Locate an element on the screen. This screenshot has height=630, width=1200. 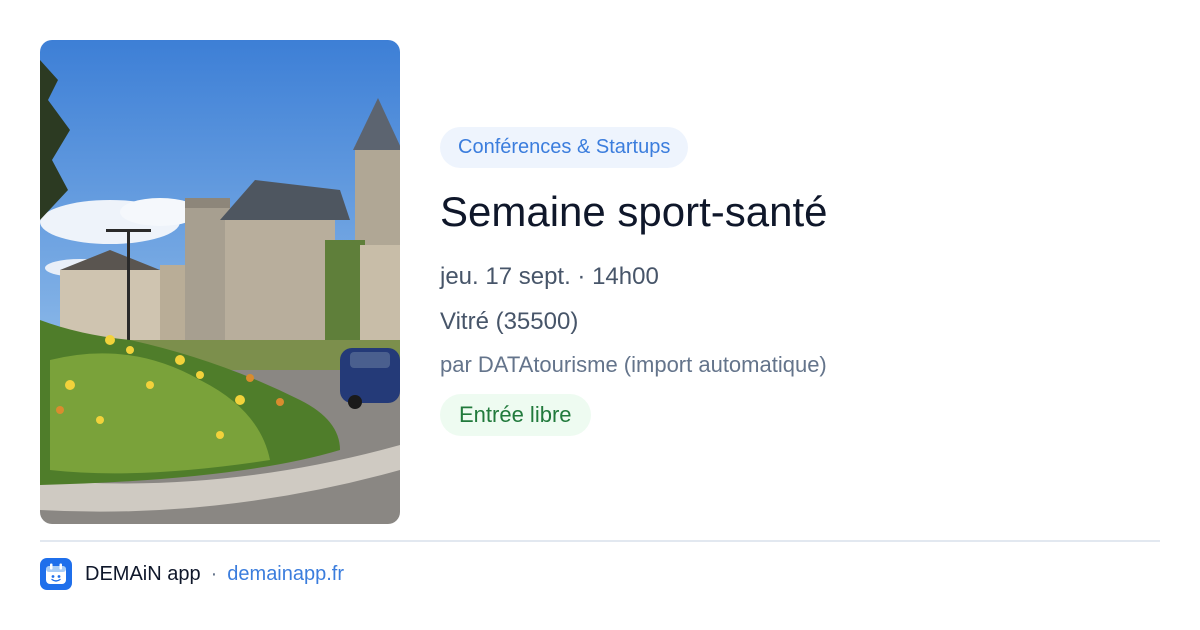
event-title: Semaine sport-santé is located at coordinates (634, 211).